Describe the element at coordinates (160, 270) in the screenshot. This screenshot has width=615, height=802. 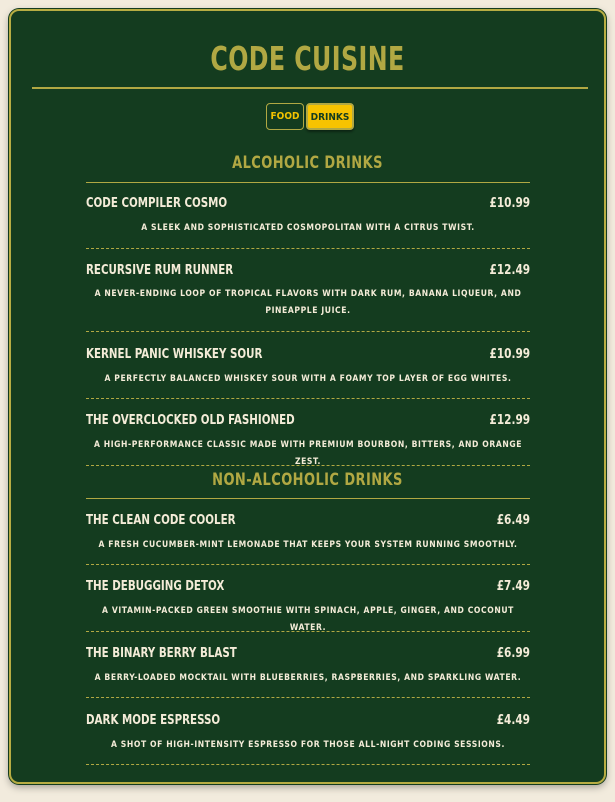
I see `item-name: RECURSIVE RUM RUNNER` at that location.